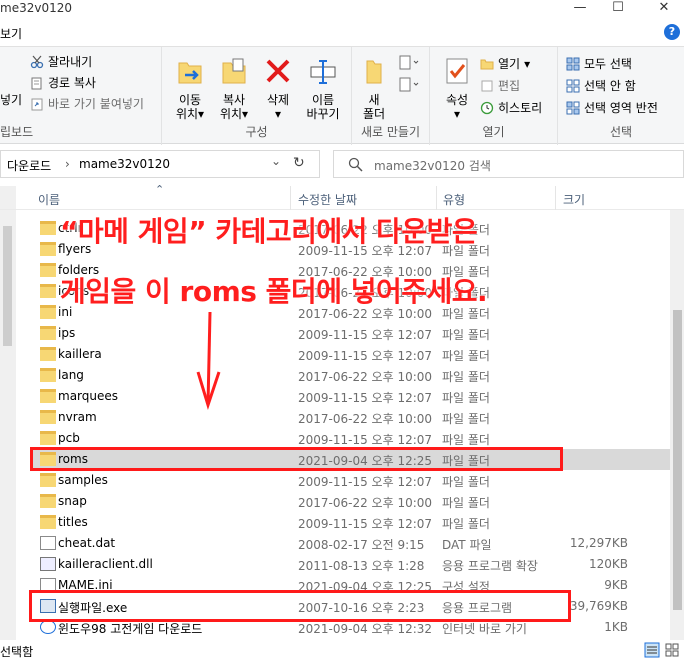  What do you see at coordinates (677, 460) in the screenshot?
I see `file-list-scroll-thumb` at bounding box center [677, 460].